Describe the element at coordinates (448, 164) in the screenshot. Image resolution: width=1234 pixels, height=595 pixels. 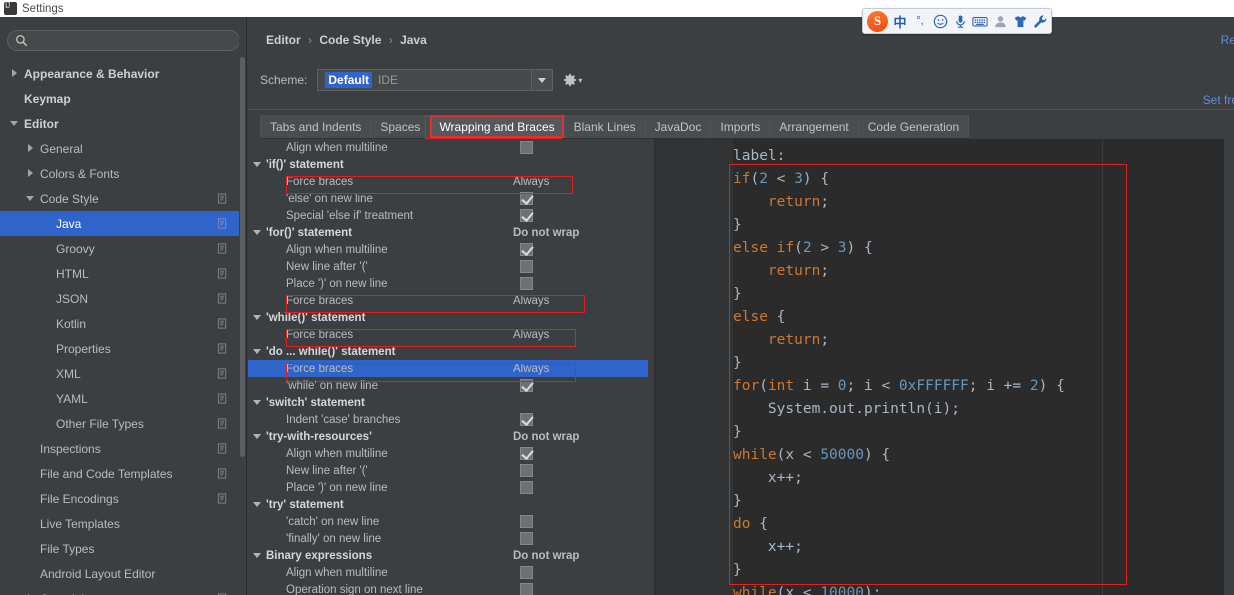
I see `option-row: 'if()' statement` at that location.